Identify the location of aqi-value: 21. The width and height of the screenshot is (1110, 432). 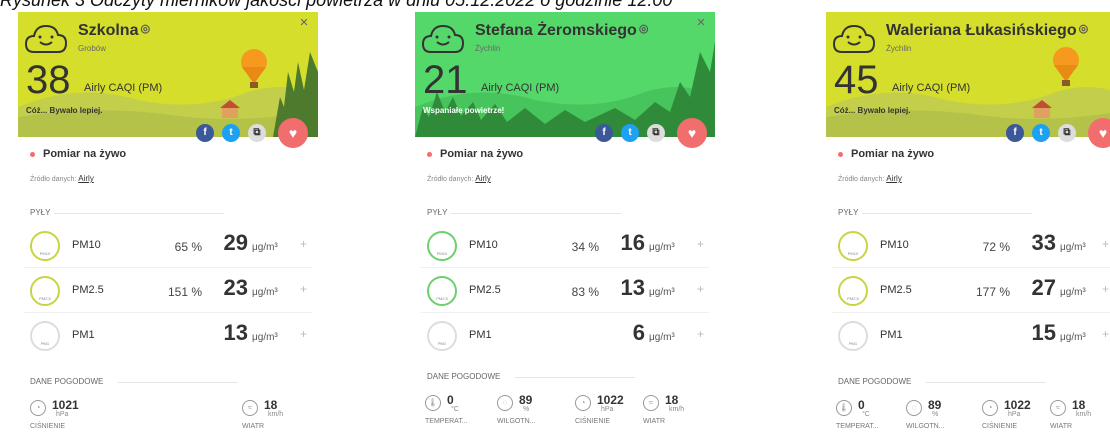
(445, 80).